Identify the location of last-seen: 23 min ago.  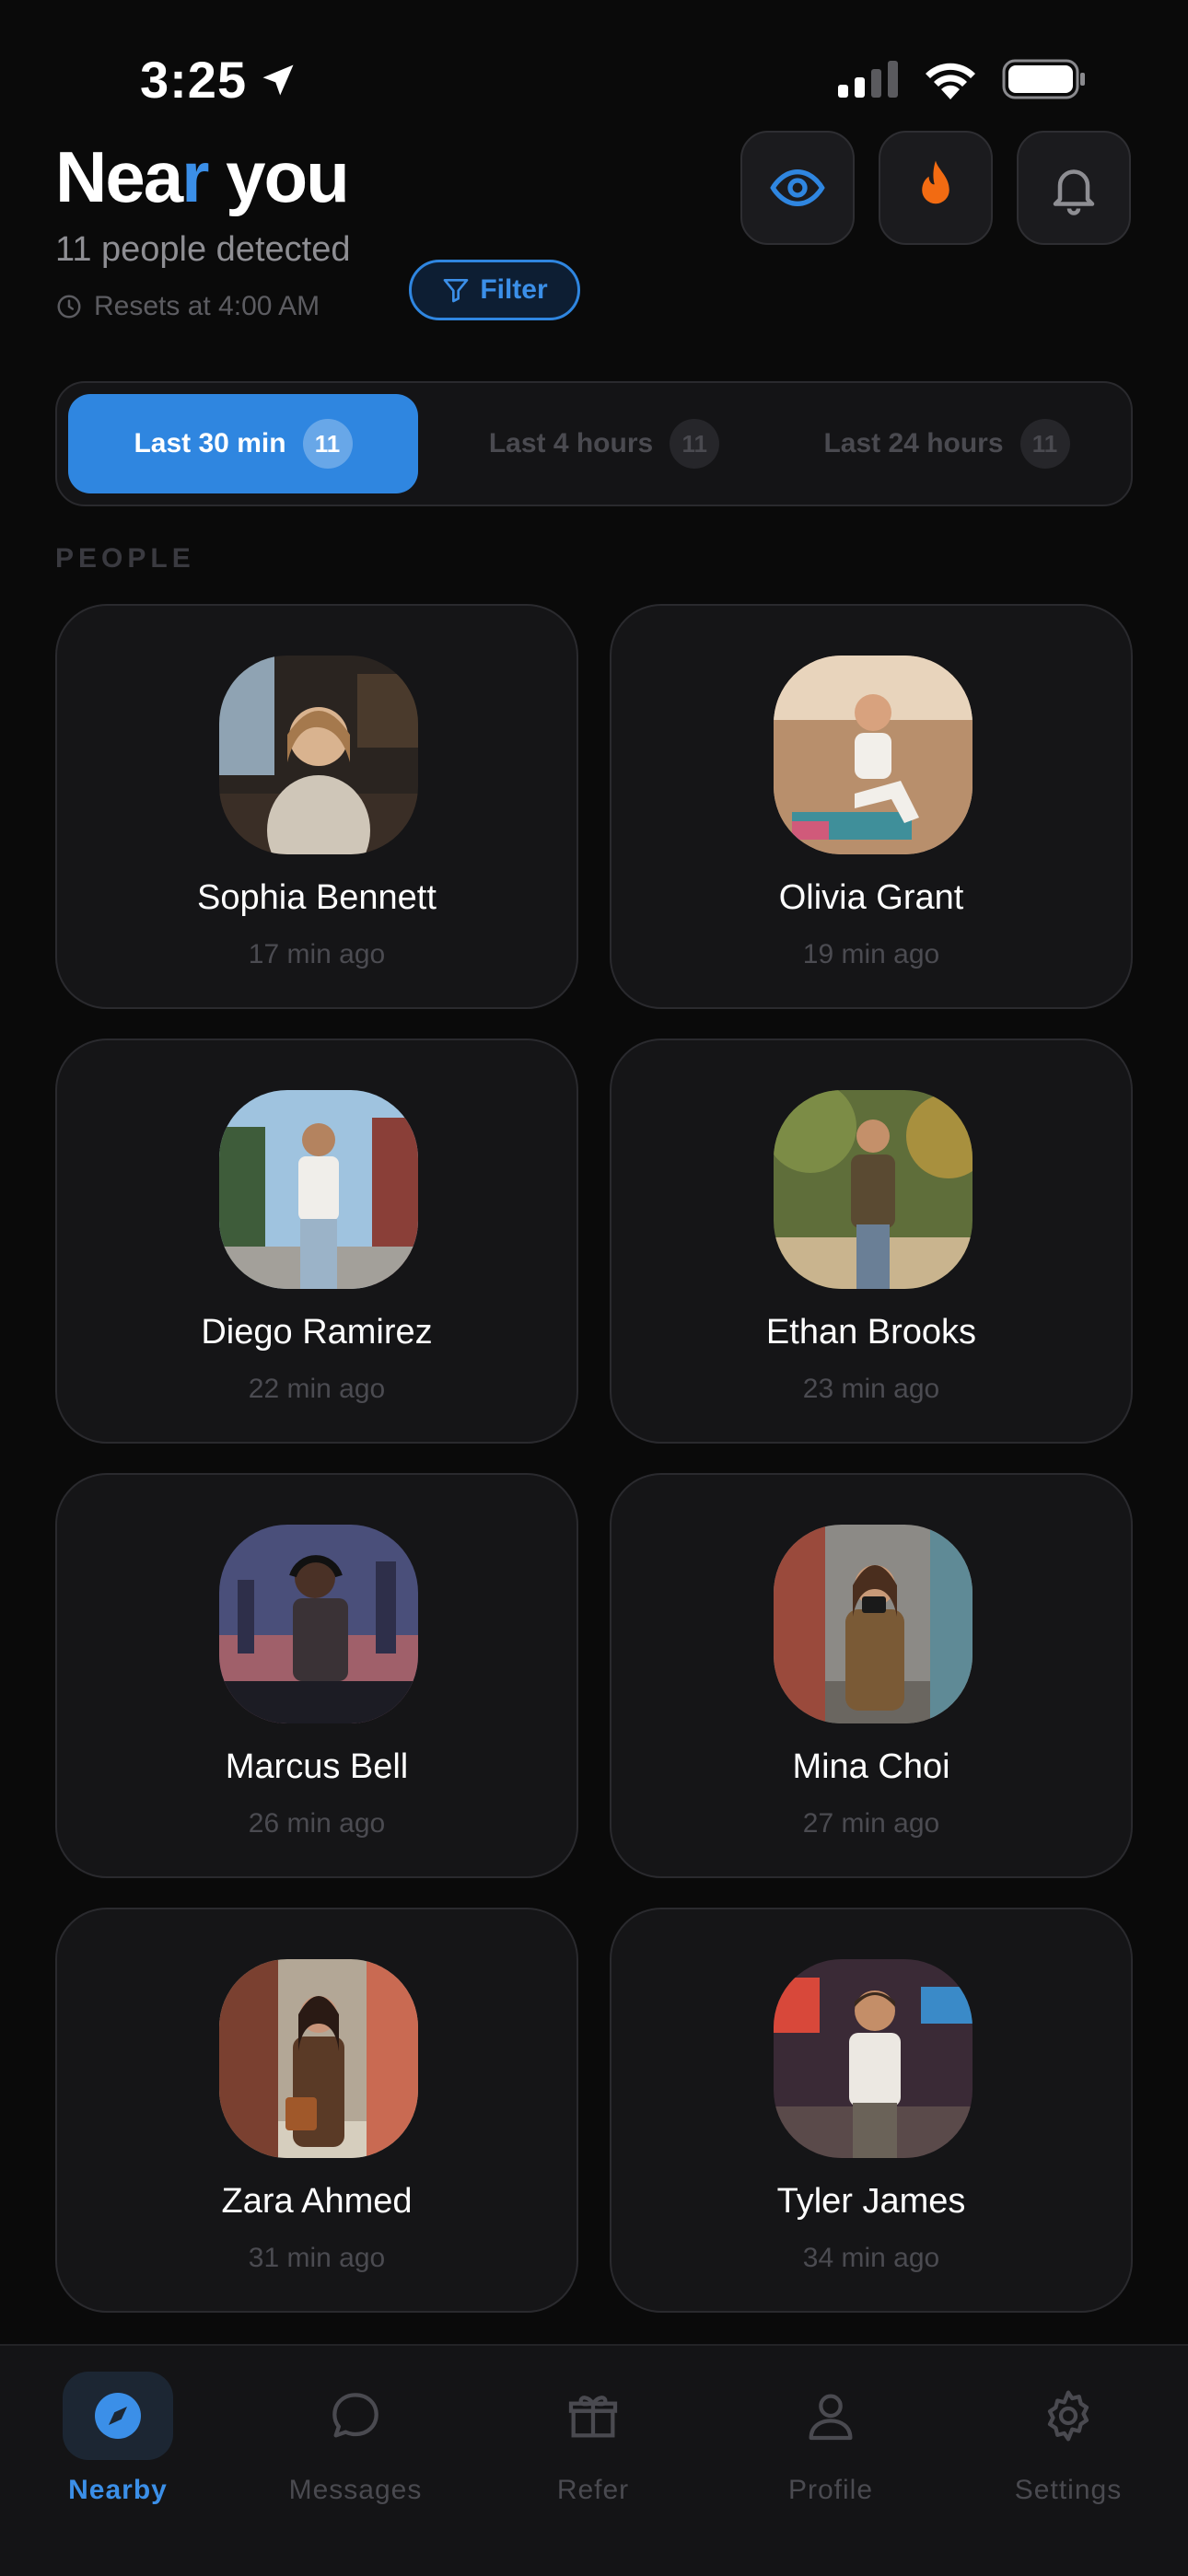
(871, 1389).